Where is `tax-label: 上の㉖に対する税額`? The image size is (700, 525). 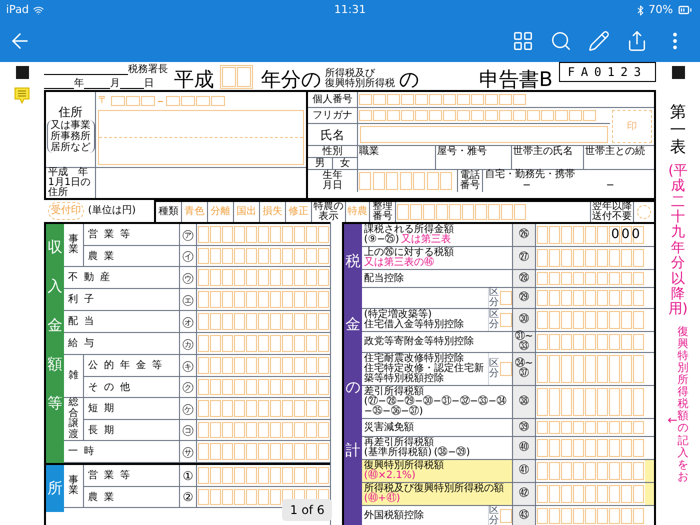
tax-label: 上の㉖に対する税額 is located at coordinates (409, 253).